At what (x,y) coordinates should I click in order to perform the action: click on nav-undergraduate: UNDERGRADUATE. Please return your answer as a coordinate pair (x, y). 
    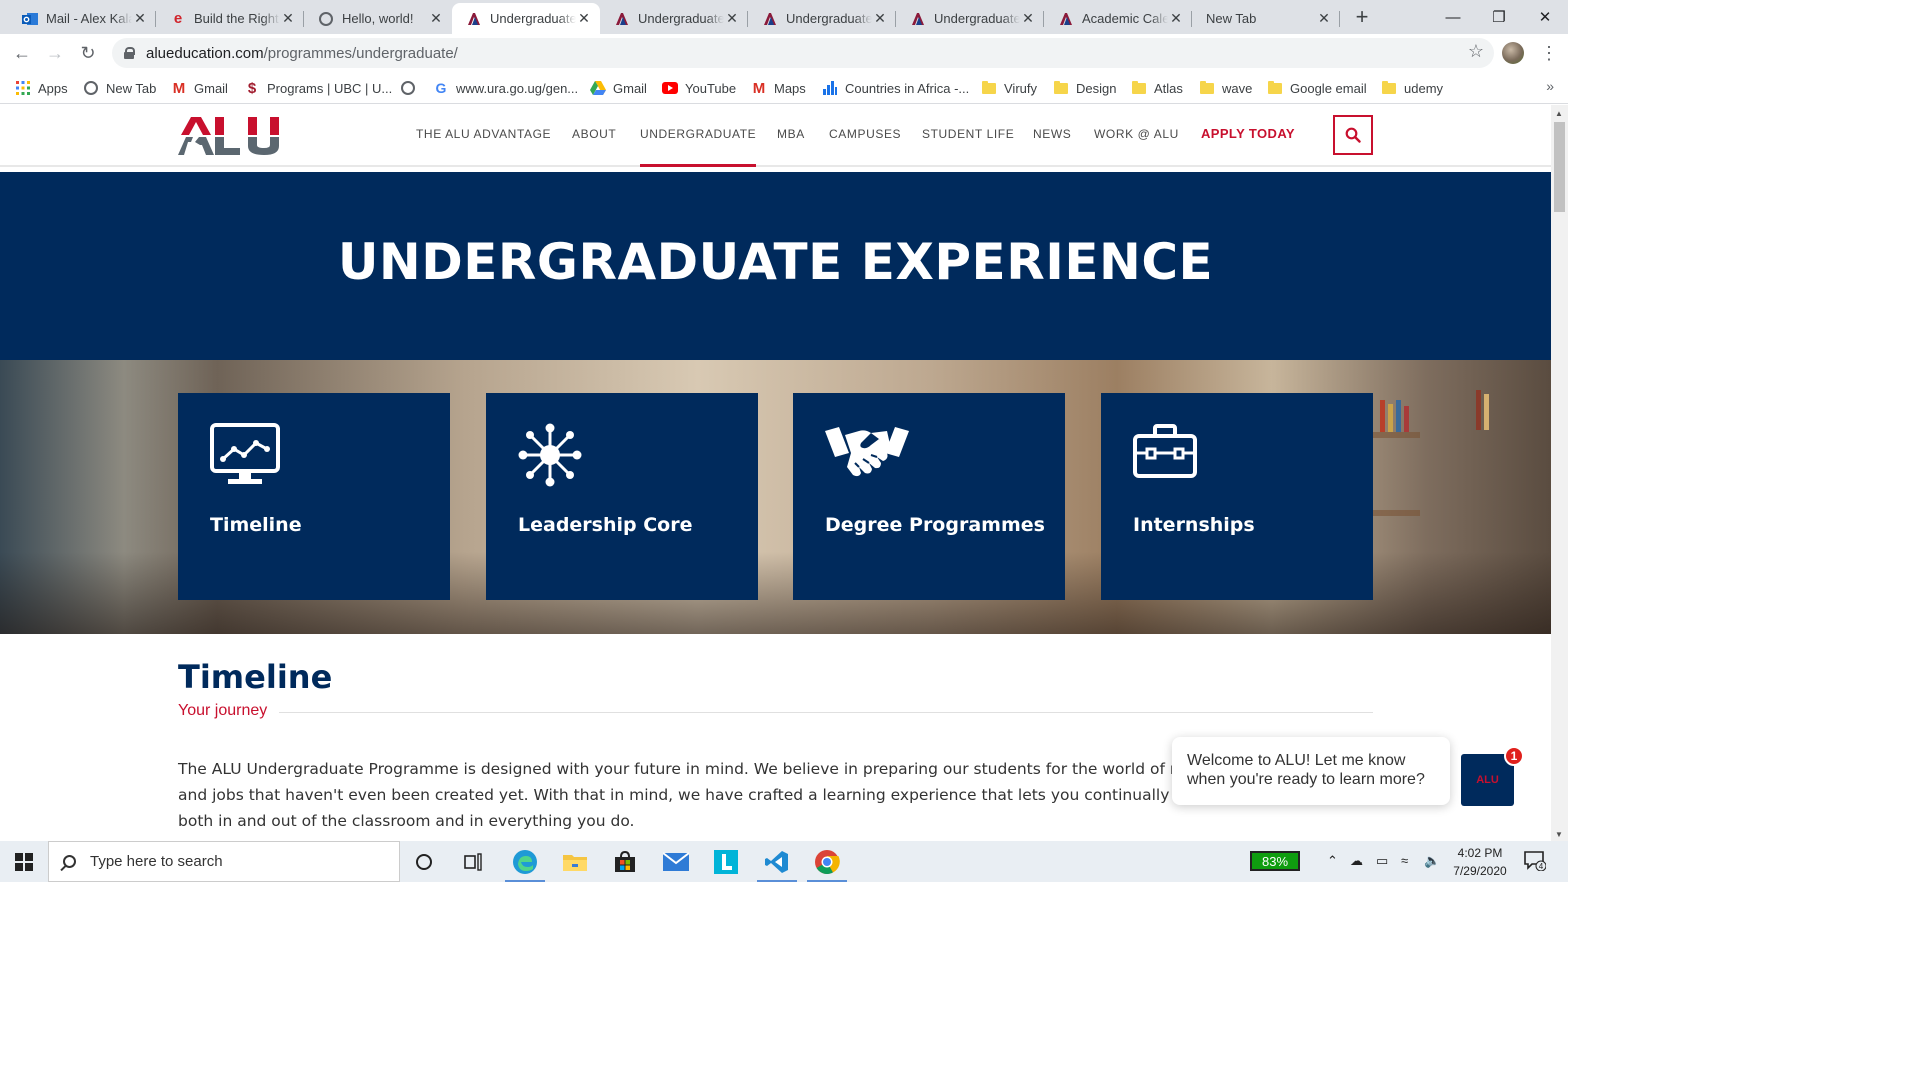
    Looking at the image, I should click on (698, 147).